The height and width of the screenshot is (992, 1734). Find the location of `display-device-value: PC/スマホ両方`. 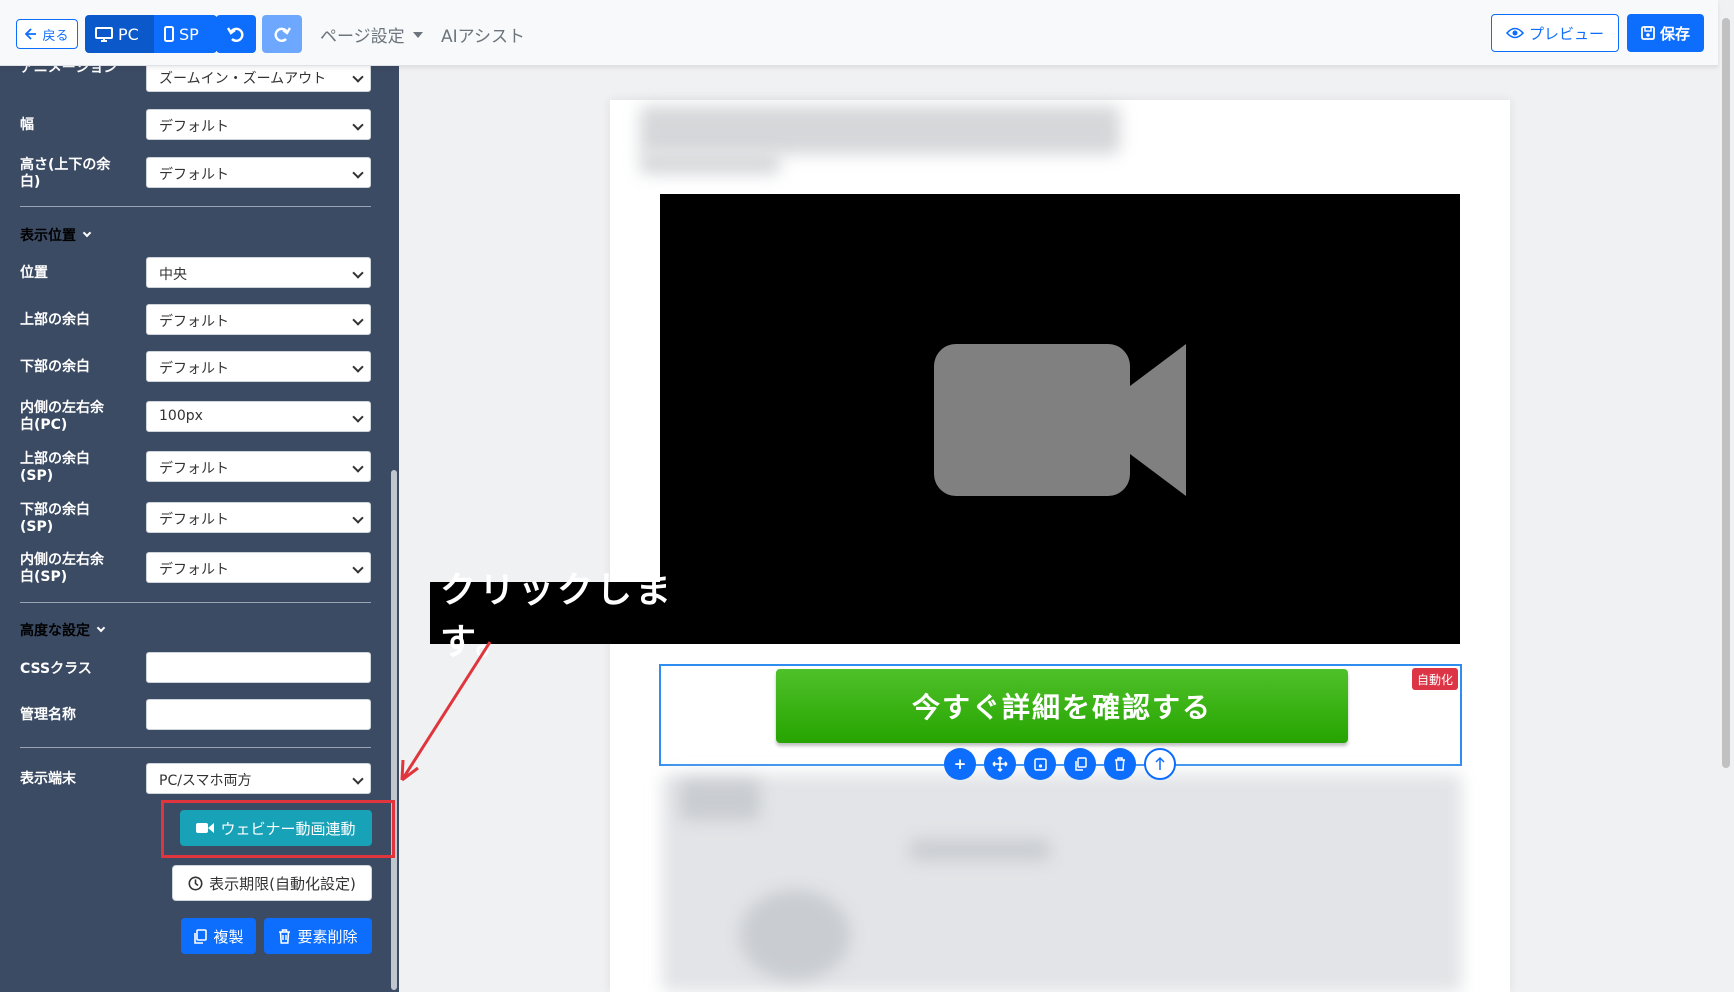

display-device-value: PC/スマホ両方 is located at coordinates (205, 781).